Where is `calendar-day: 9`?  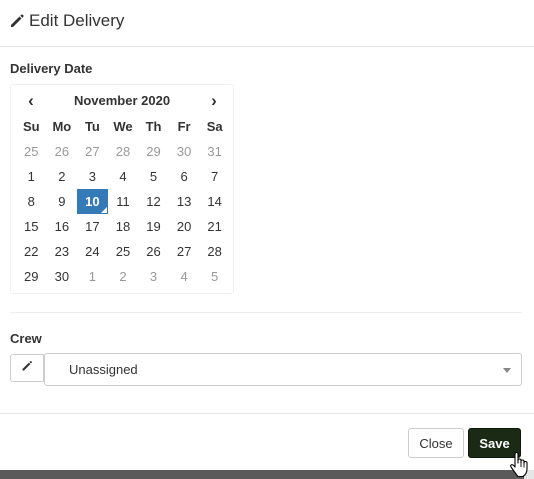 calendar-day: 9 is located at coordinates (62, 201).